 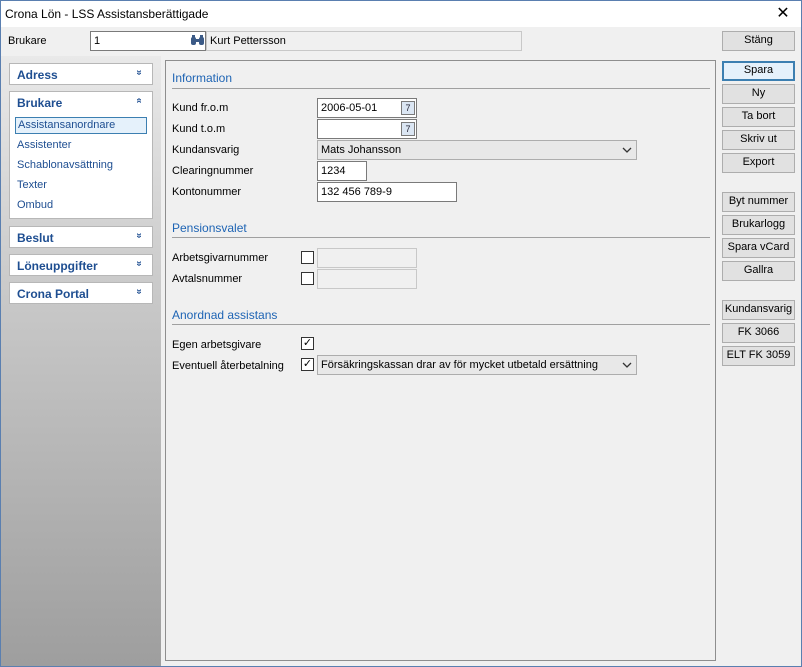 I want to click on stang-button: Stäng, so click(x=758, y=41).